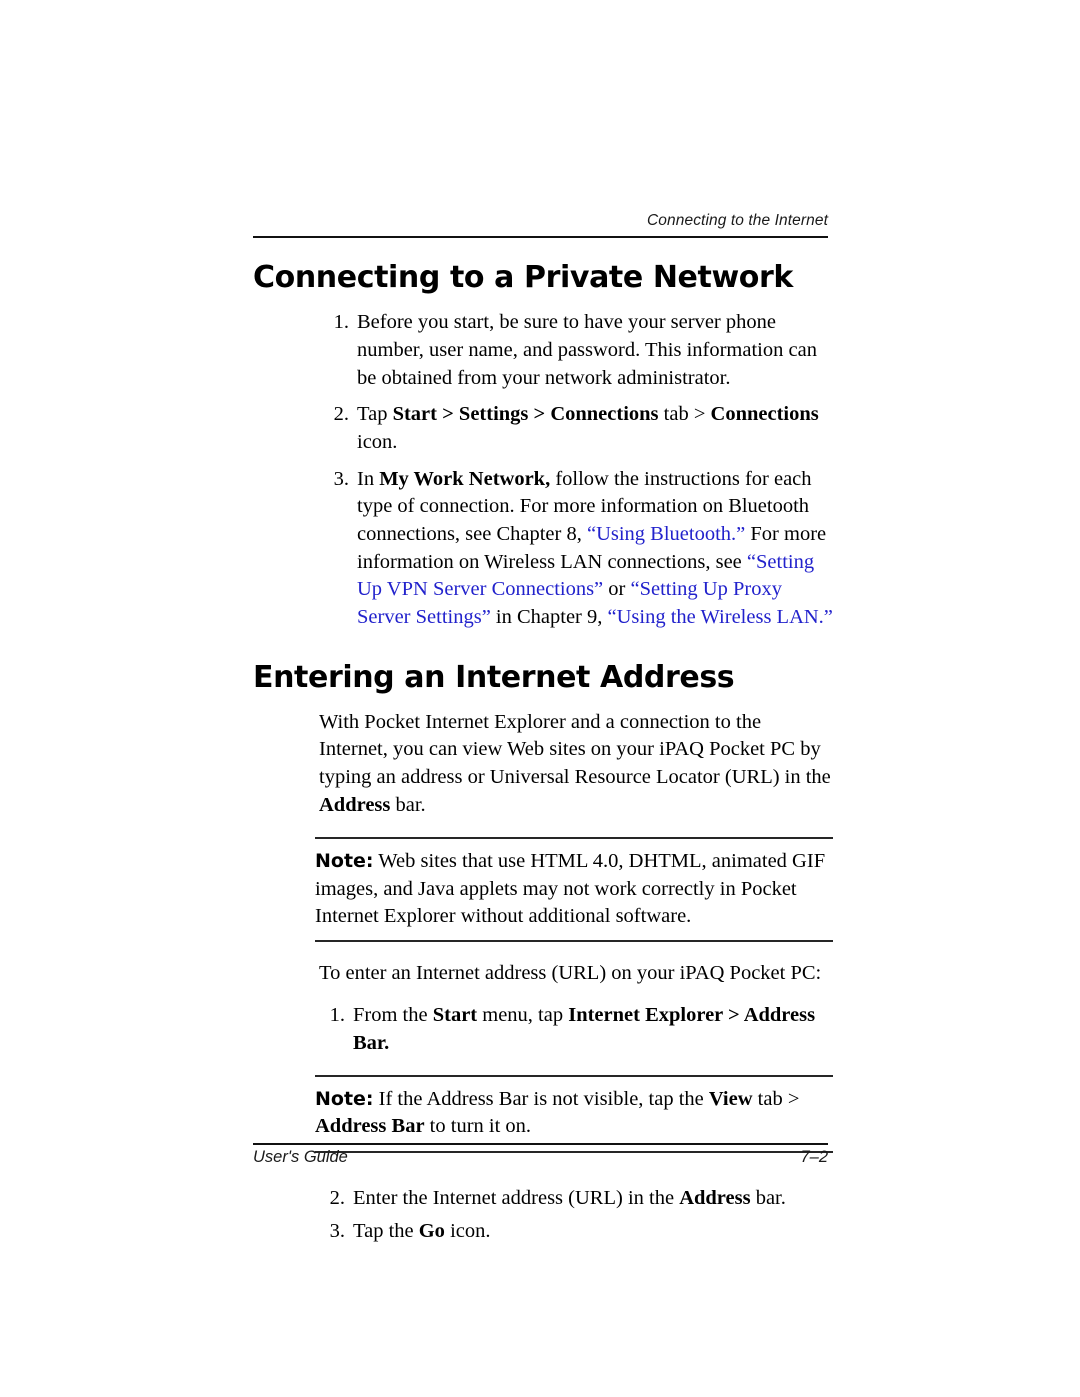 Image resolution: width=1080 pixels, height=1397 pixels. Describe the element at coordinates (523, 277) in the screenshot. I see `heading-connecting-to-a-private-network: Connecting to a Private Network` at that location.